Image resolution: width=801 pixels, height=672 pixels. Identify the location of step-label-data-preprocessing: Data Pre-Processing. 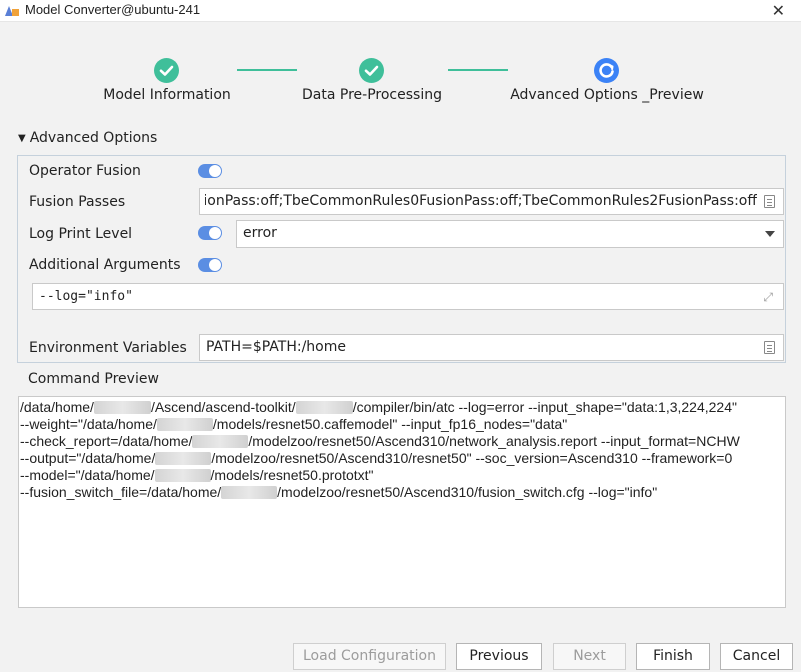
(372, 95).